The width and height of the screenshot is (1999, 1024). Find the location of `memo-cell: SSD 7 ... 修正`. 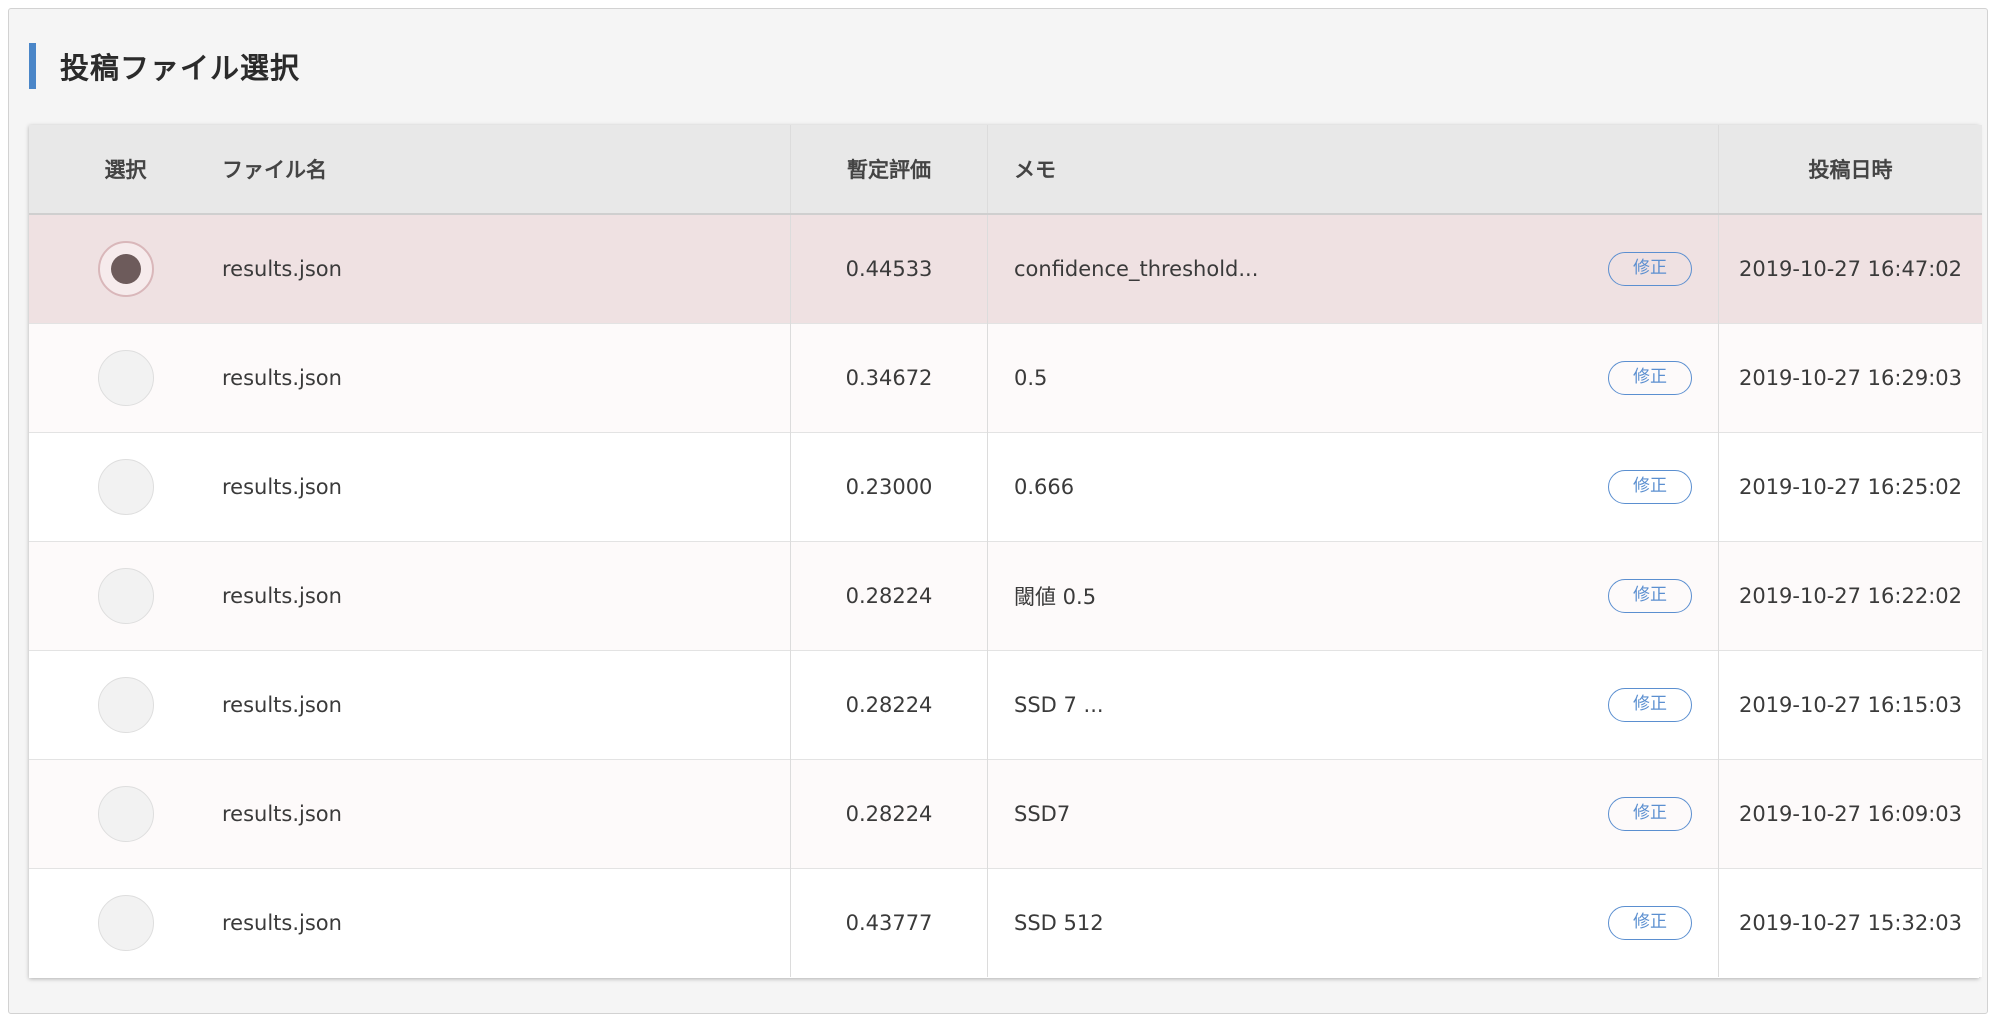

memo-cell: SSD 7 ... 修正 is located at coordinates (1353, 704).